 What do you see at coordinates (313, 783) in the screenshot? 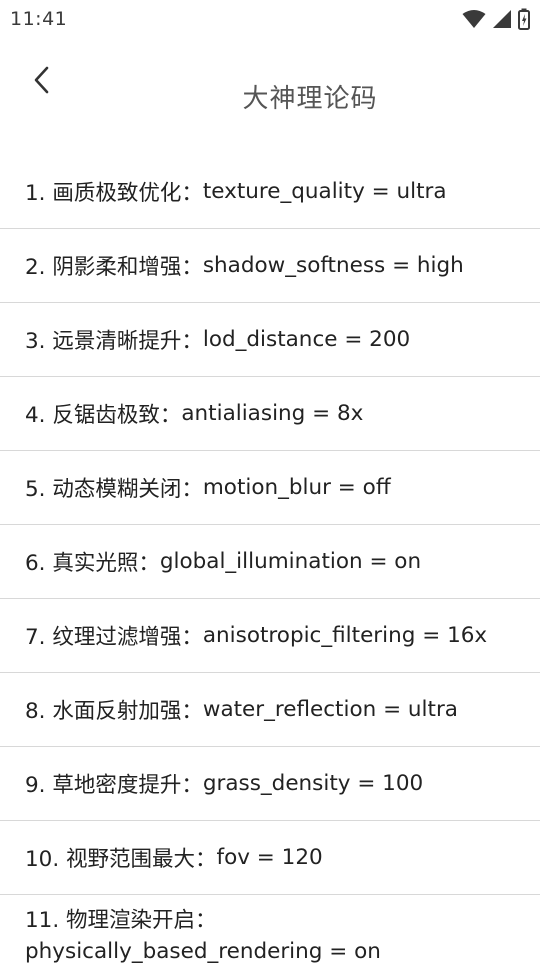
I see `code-value: grass_density = 100` at bounding box center [313, 783].